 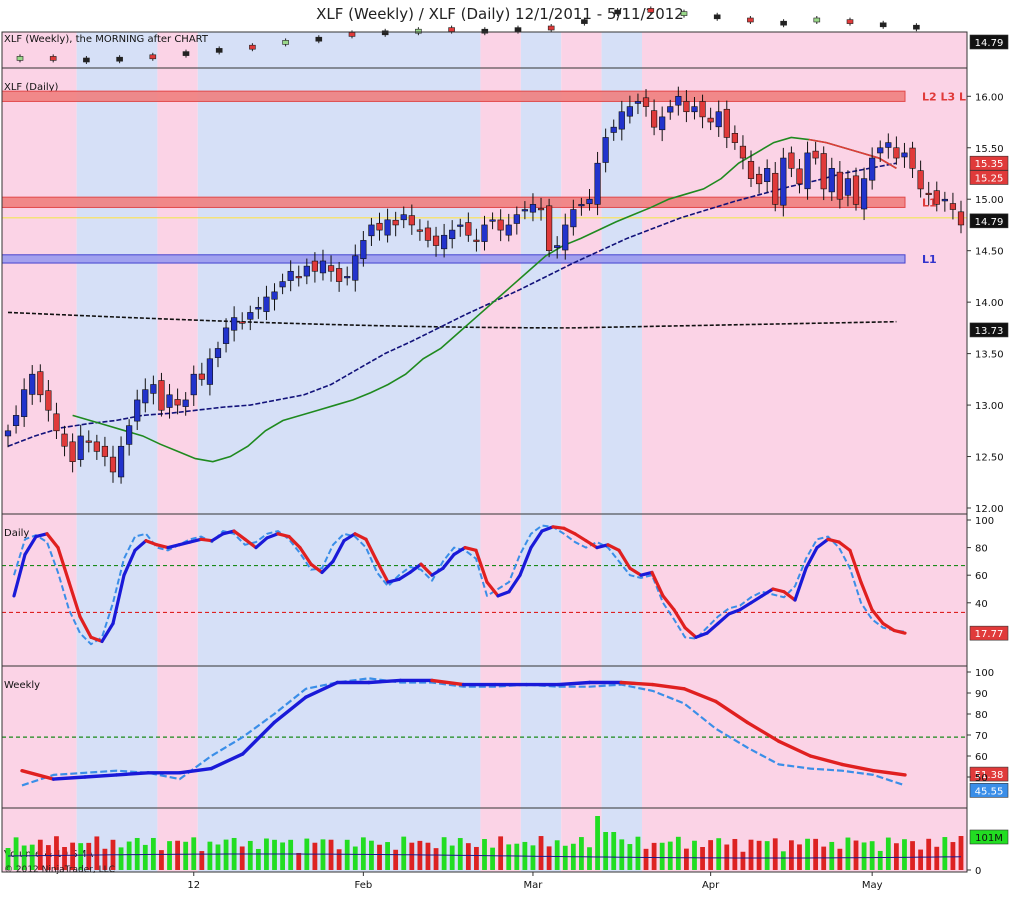 What do you see at coordinates (453, 96) in the screenshot?
I see `resistance-band` at bounding box center [453, 96].